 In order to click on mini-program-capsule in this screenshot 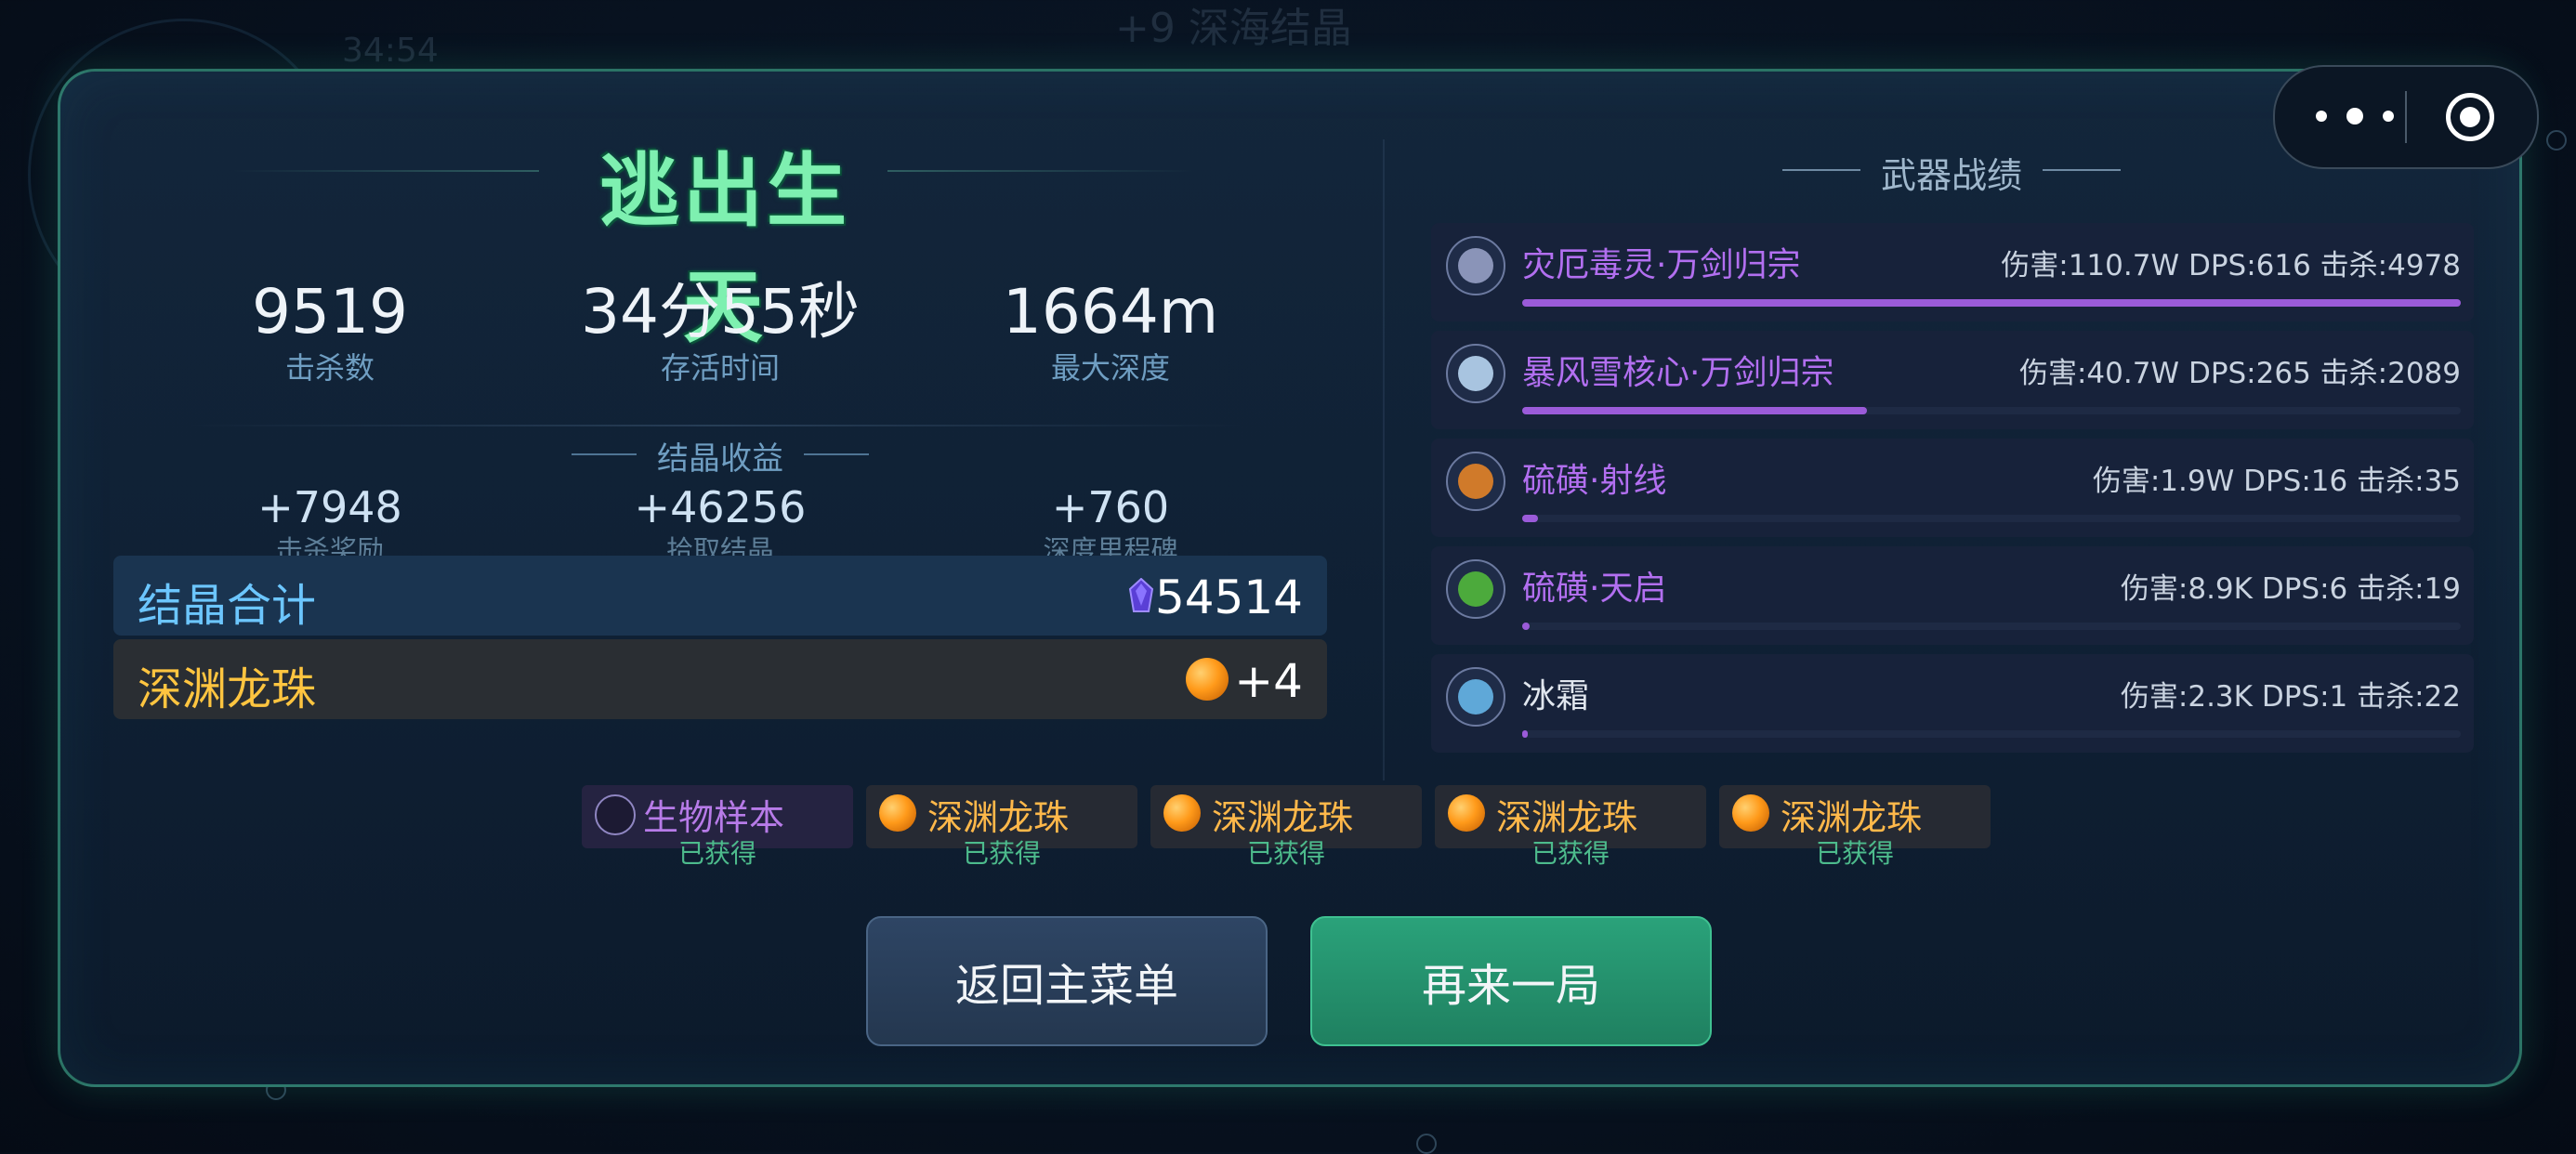, I will do `click(2406, 117)`.